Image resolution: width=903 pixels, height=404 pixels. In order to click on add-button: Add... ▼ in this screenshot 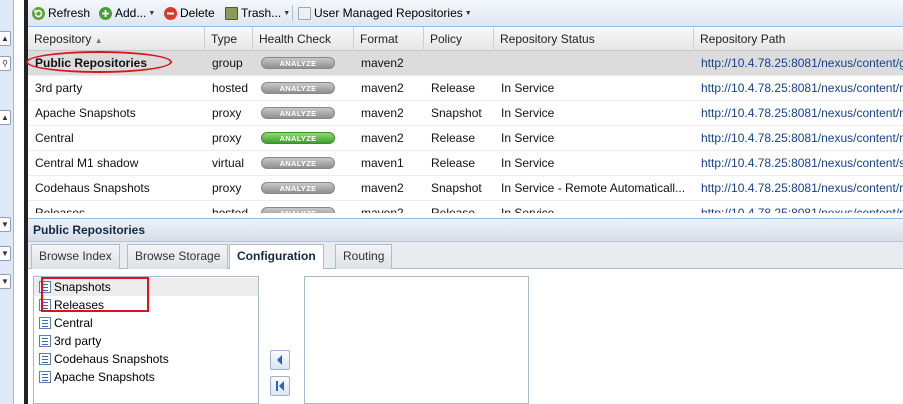, I will do `click(127, 13)`.